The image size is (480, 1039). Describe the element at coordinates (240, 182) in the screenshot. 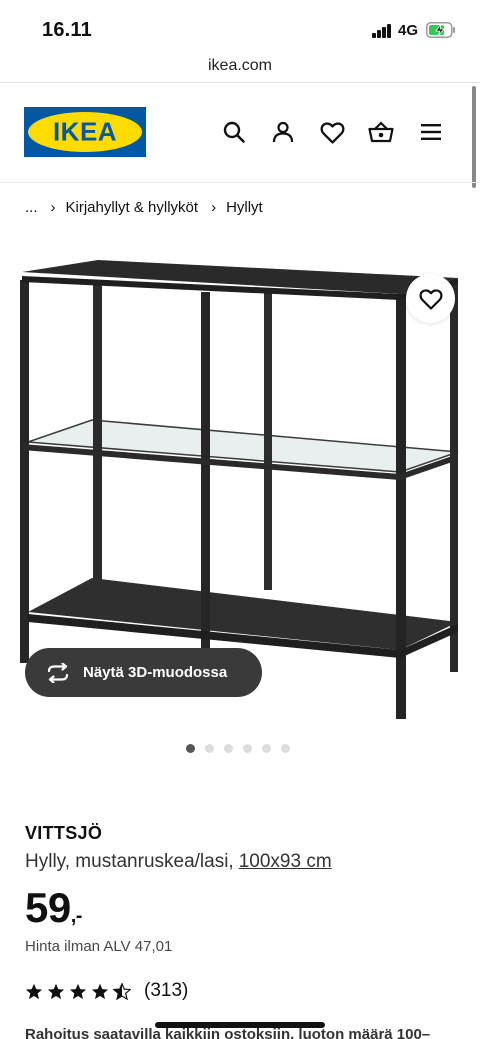

I see `divider` at that location.